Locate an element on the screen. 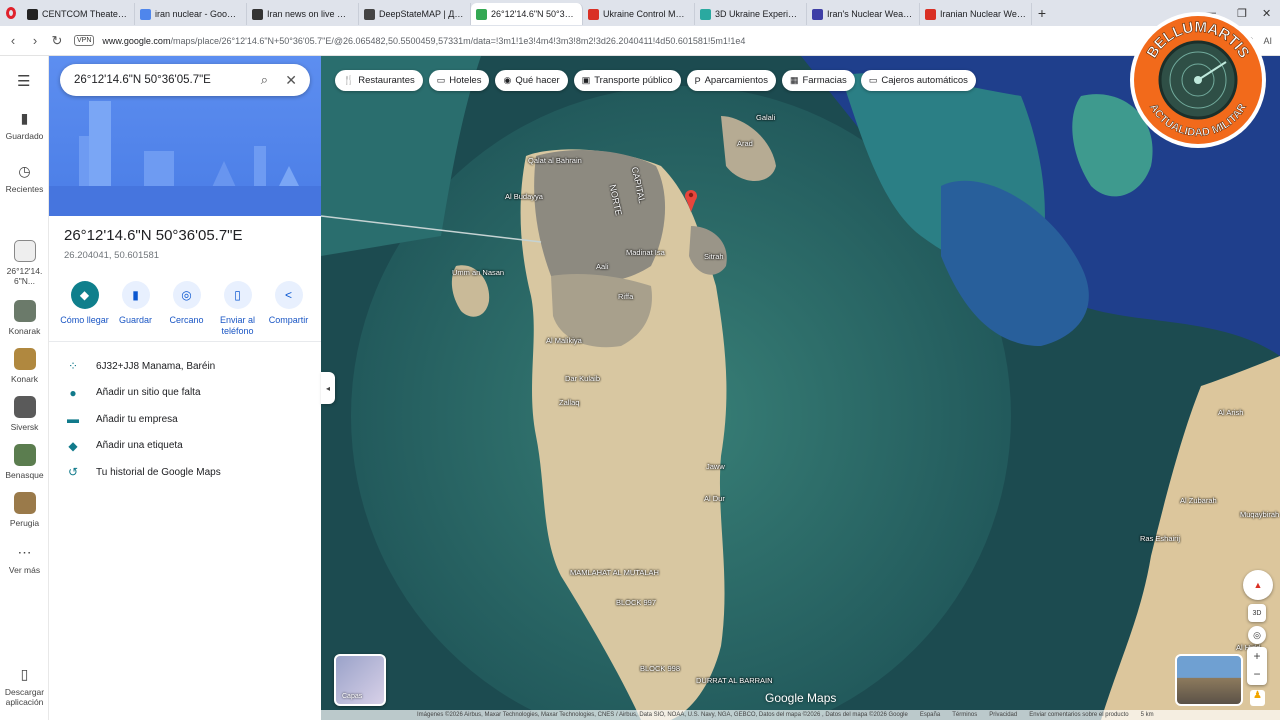 The width and height of the screenshot is (1280, 720). hero-image: 26°12'14.6"N 50°36'05.7"E ⌕ ✕ is located at coordinates (185, 136).